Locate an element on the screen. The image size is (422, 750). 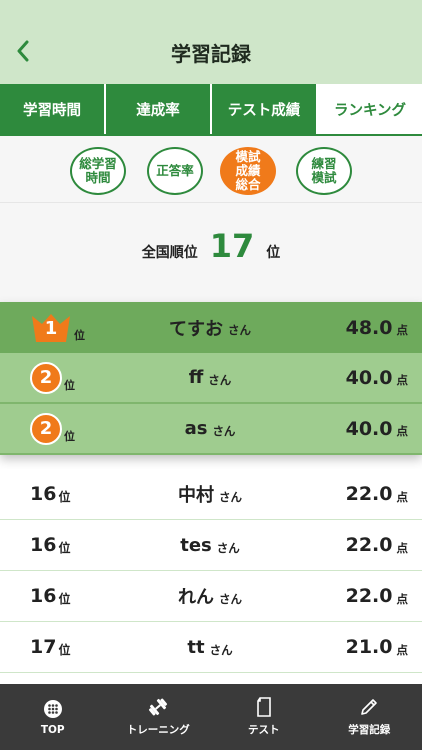
tab-study-time: 学習時間 is located at coordinates (53, 109).